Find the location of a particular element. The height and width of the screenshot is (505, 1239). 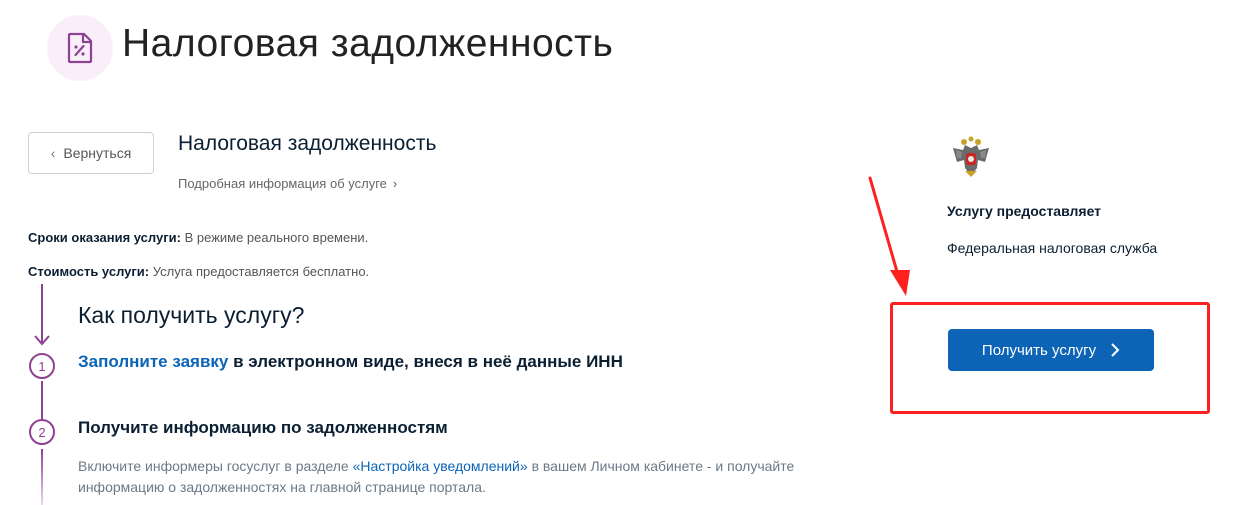

timeline-arrow-icon is located at coordinates (42, 340).